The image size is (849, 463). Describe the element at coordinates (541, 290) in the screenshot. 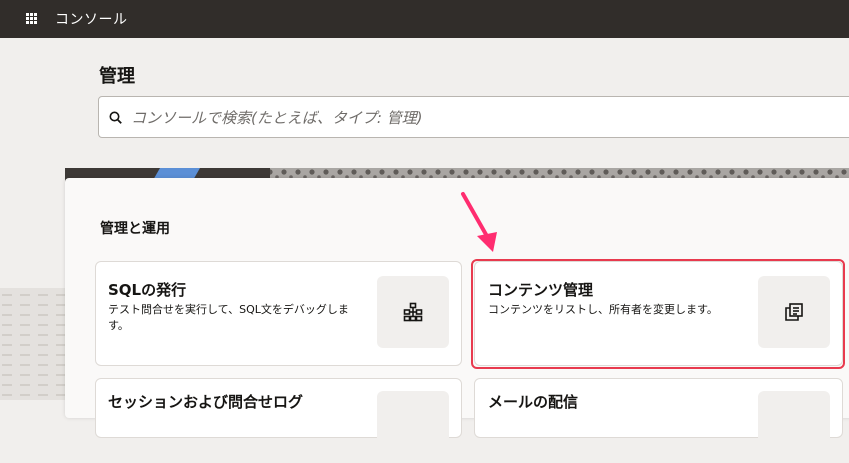

I see `card-title: コンテンツ管理` at that location.